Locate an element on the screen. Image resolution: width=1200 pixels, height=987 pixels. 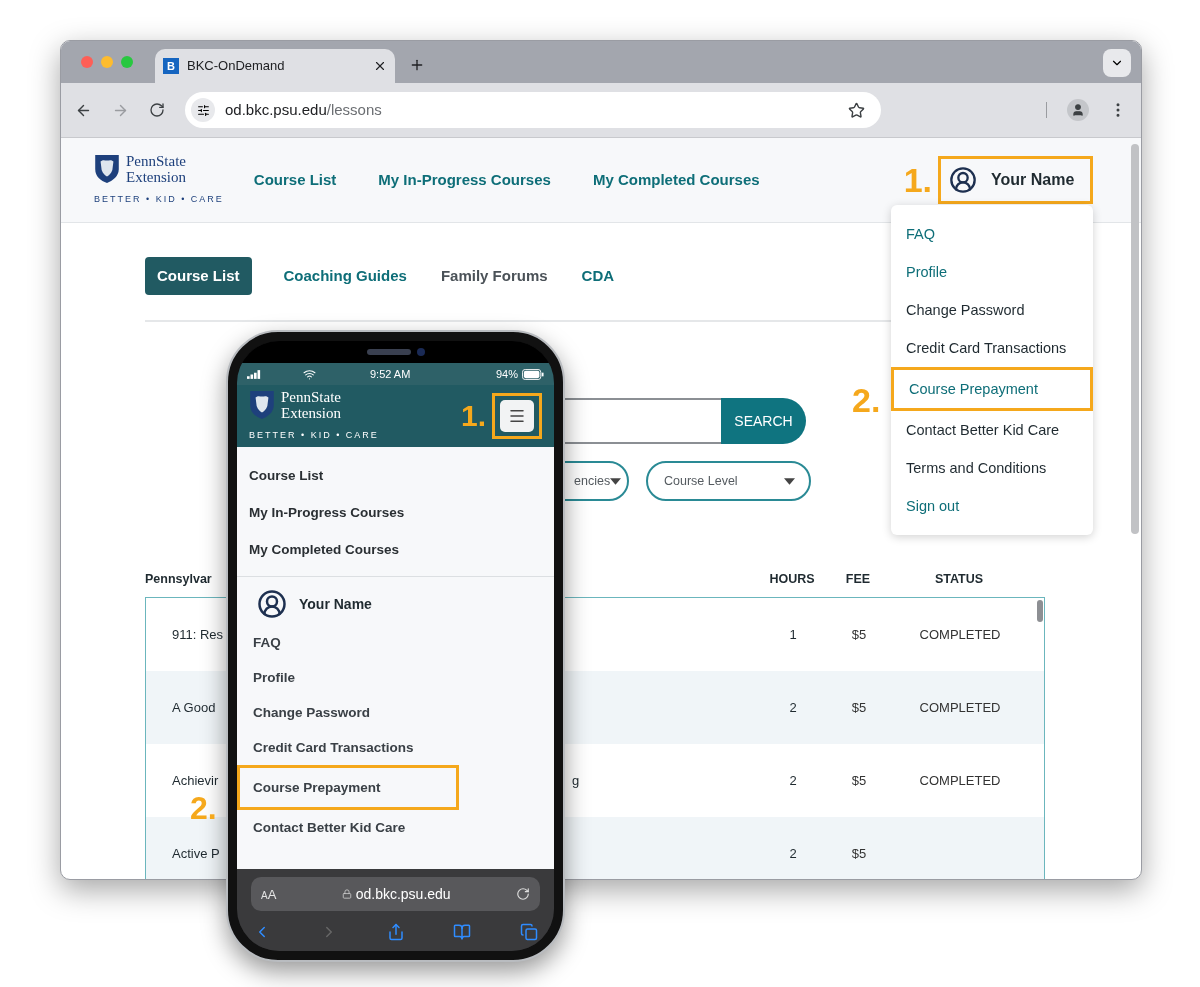
column-header: HOURS is located at coordinates (792, 580).